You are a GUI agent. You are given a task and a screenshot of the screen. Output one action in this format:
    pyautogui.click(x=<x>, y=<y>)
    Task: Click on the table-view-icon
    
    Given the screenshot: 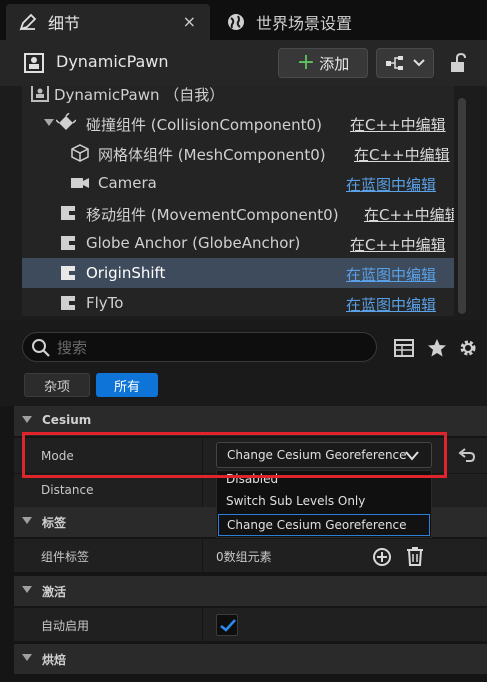 What is the action you would take?
    pyautogui.click(x=404, y=348)
    